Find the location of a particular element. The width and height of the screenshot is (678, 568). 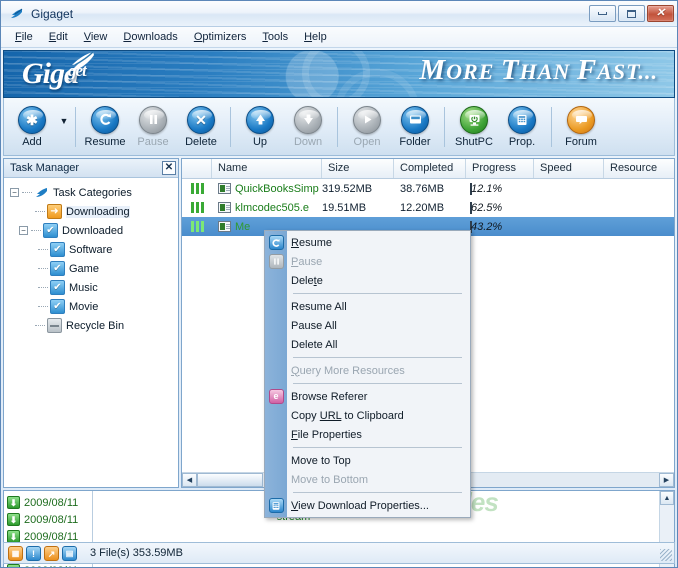

column-size: Size is located at coordinates (358, 168).